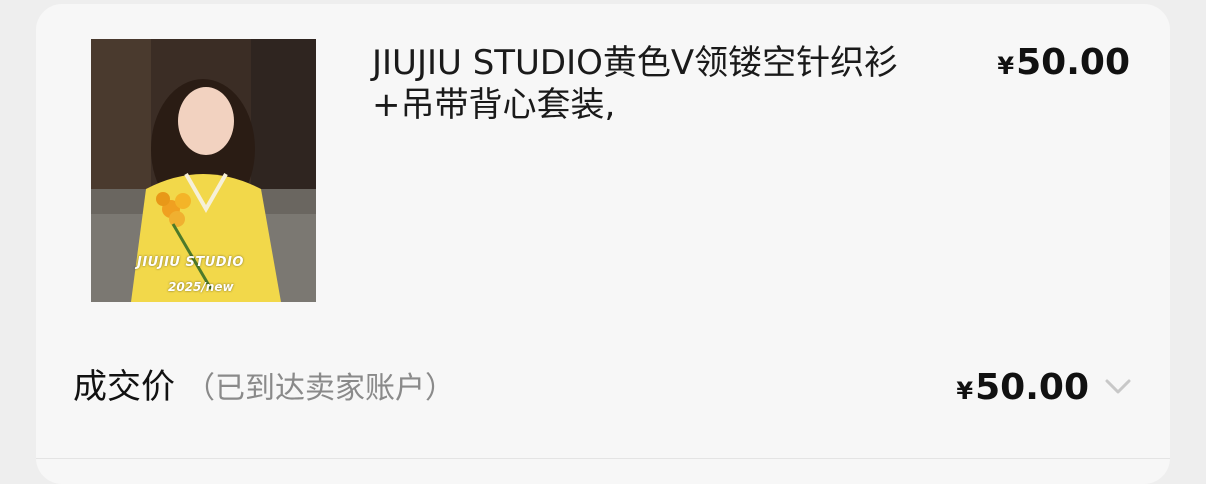  Describe the element at coordinates (1118, 387) in the screenshot. I see `chevron-down-icon` at that location.